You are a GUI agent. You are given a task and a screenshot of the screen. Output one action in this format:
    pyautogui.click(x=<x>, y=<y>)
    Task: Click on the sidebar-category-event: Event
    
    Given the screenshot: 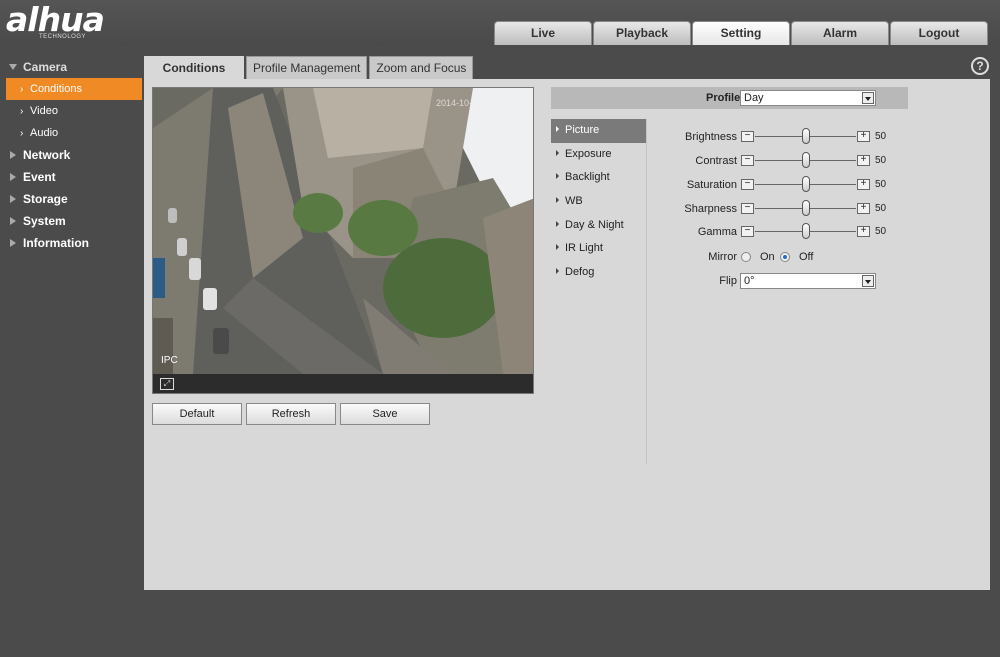 What is the action you would take?
    pyautogui.click(x=71, y=177)
    